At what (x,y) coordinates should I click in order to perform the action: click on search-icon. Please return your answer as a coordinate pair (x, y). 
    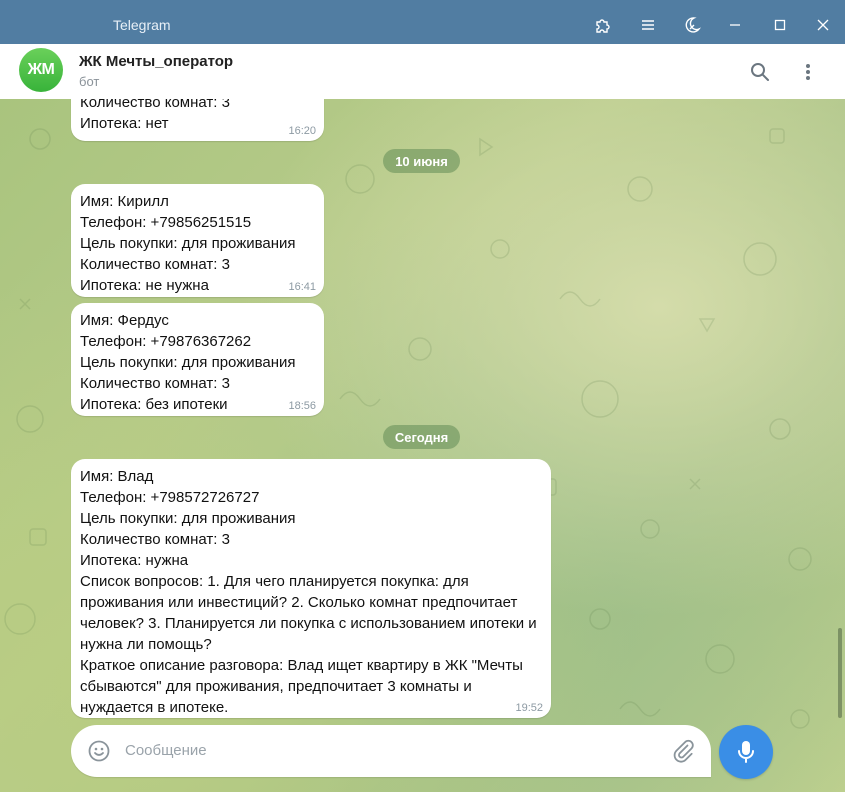
    Looking at the image, I should click on (760, 72).